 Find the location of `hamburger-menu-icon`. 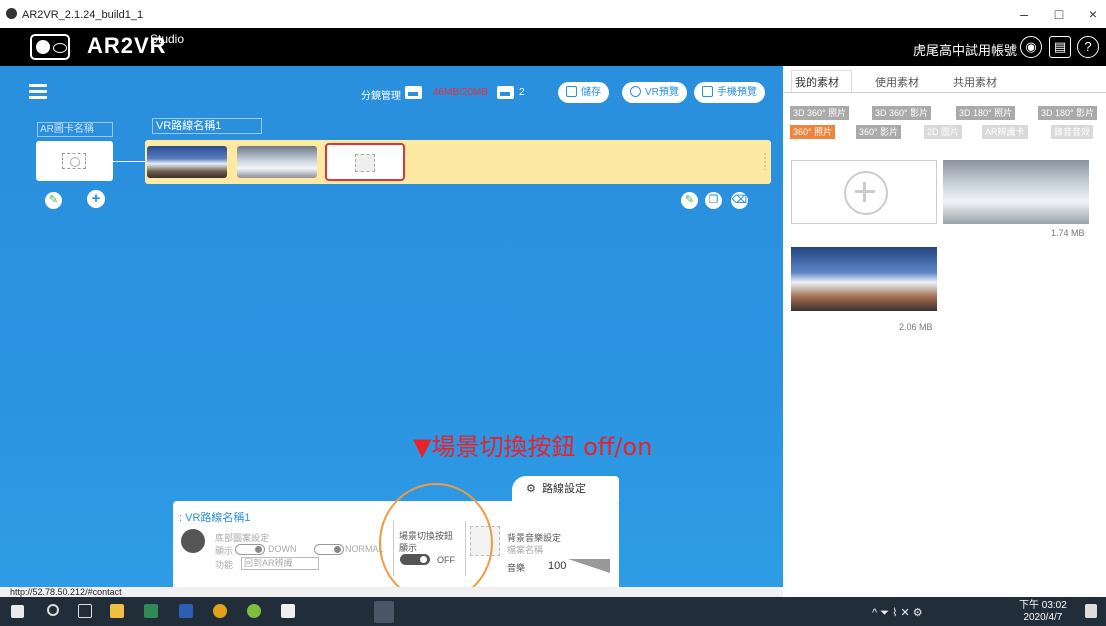

hamburger-menu-icon is located at coordinates (38, 92).